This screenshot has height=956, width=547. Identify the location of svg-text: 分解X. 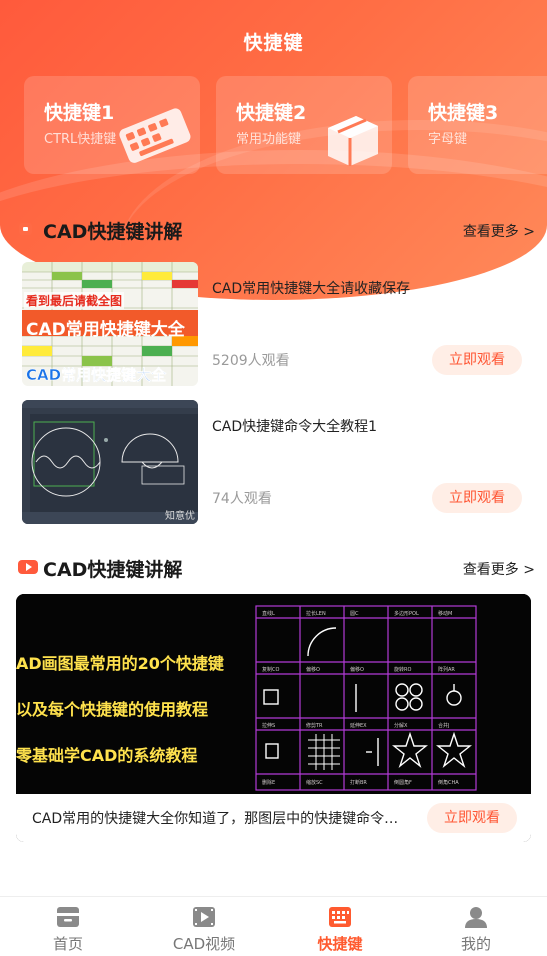
(401, 725).